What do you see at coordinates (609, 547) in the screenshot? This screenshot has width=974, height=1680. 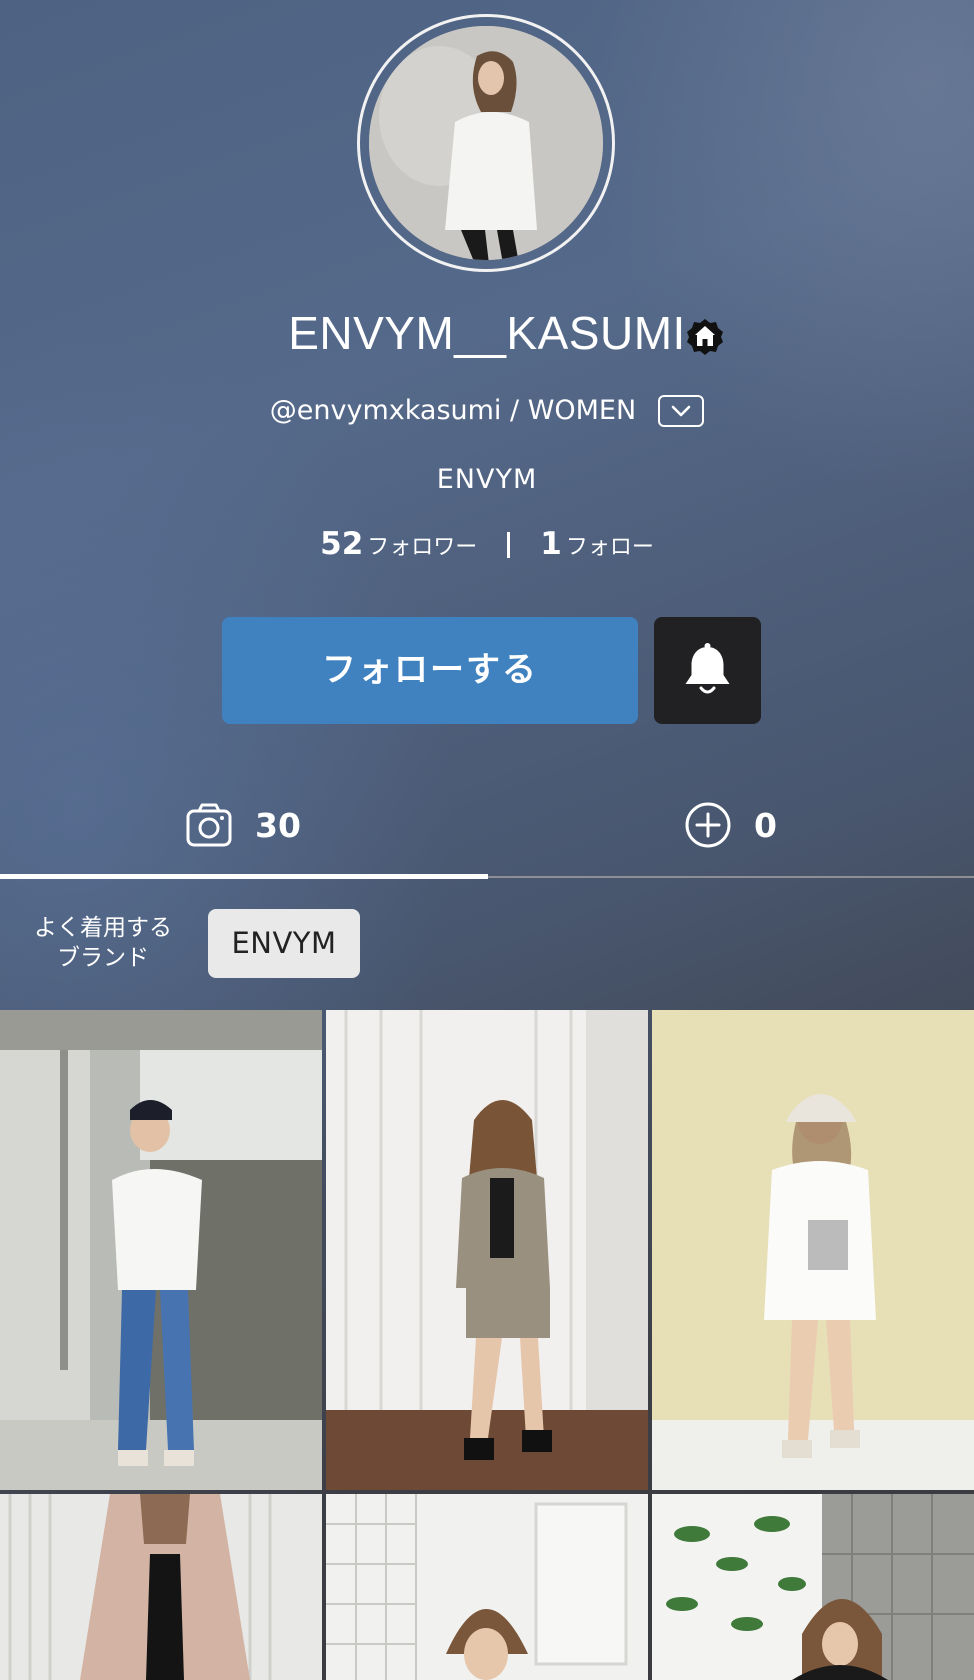 I see `following-label: フォロー` at bounding box center [609, 547].